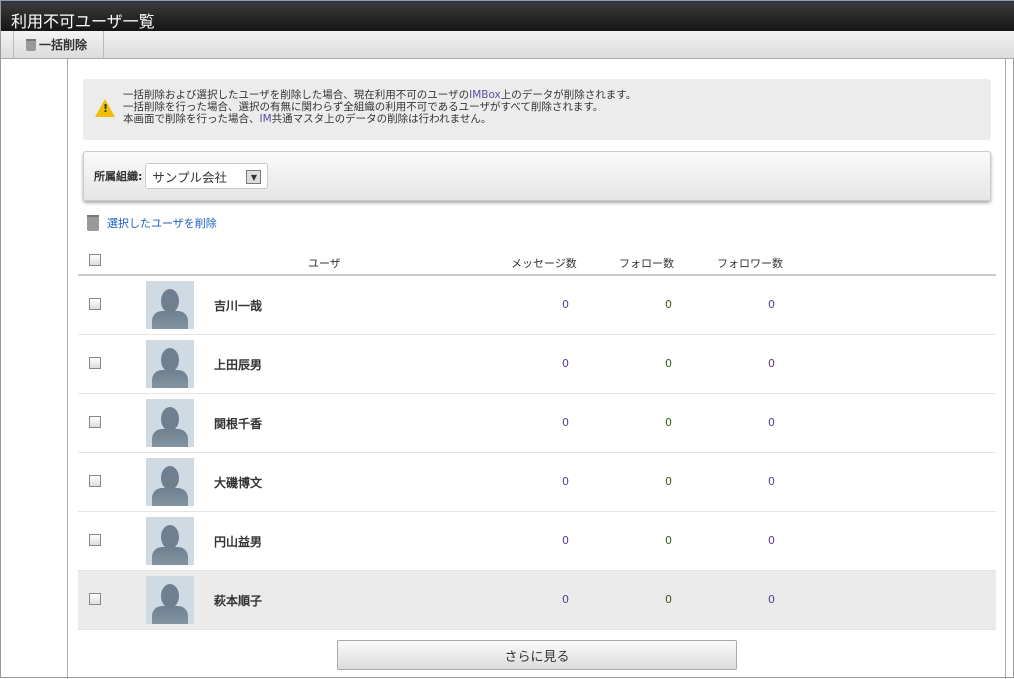  Describe the element at coordinates (238, 305) in the screenshot. I see `user-name: 吉川一哉` at that location.